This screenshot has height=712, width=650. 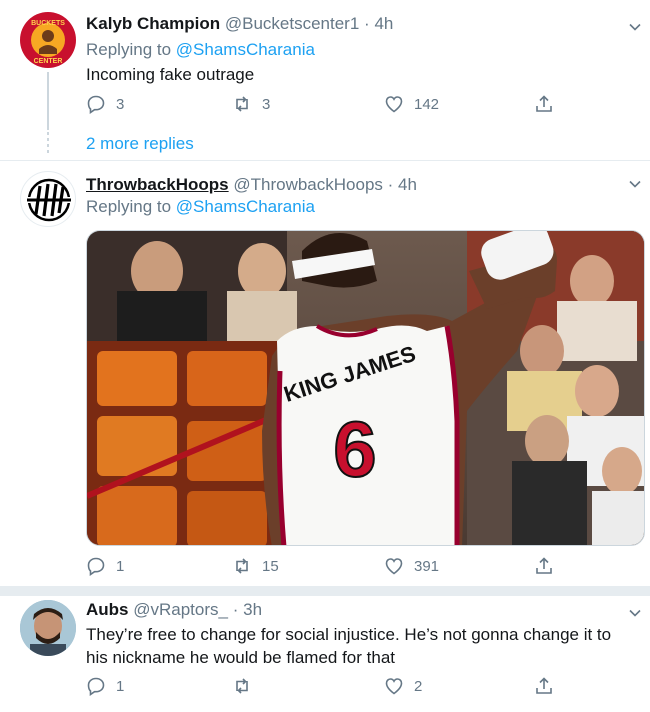 I want to click on tweet-header: ThrowbackHoops @ThrowbackHoops · 4h, so click(x=251, y=185).